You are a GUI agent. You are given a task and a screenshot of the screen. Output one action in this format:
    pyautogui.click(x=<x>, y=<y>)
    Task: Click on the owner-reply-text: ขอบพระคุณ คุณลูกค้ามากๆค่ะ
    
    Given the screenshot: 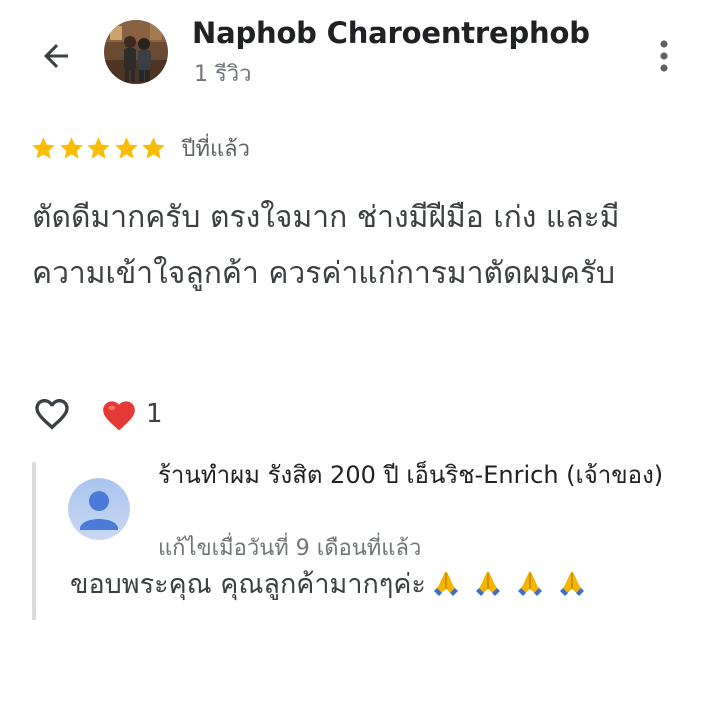 What is the action you would take?
    pyautogui.click(x=329, y=583)
    